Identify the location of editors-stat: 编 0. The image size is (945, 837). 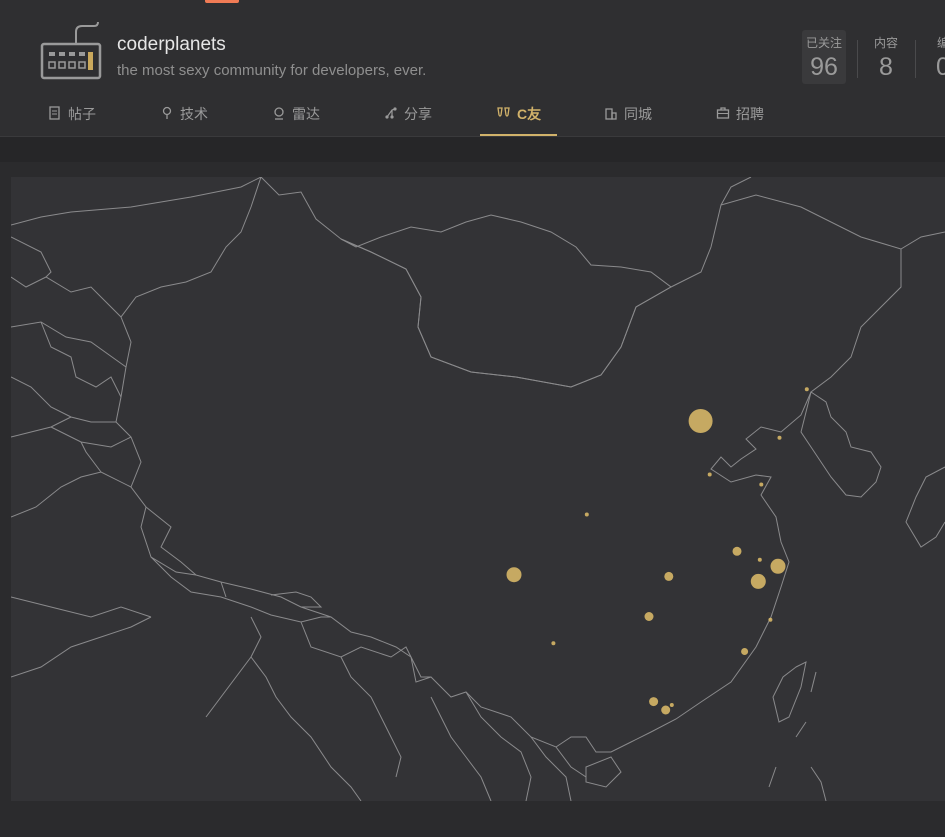
(936, 56).